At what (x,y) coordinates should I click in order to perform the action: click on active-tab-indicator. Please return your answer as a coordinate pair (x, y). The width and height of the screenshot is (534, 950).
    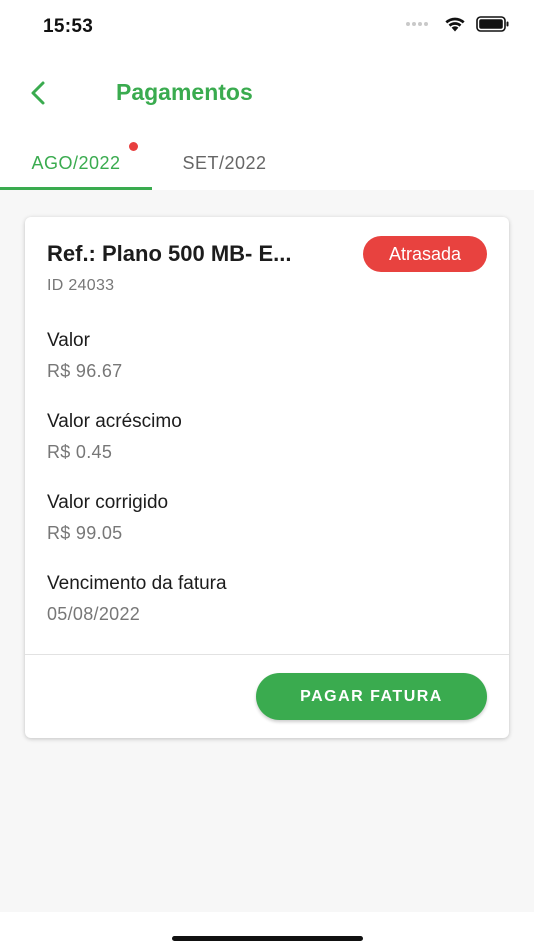
    Looking at the image, I should click on (76, 188).